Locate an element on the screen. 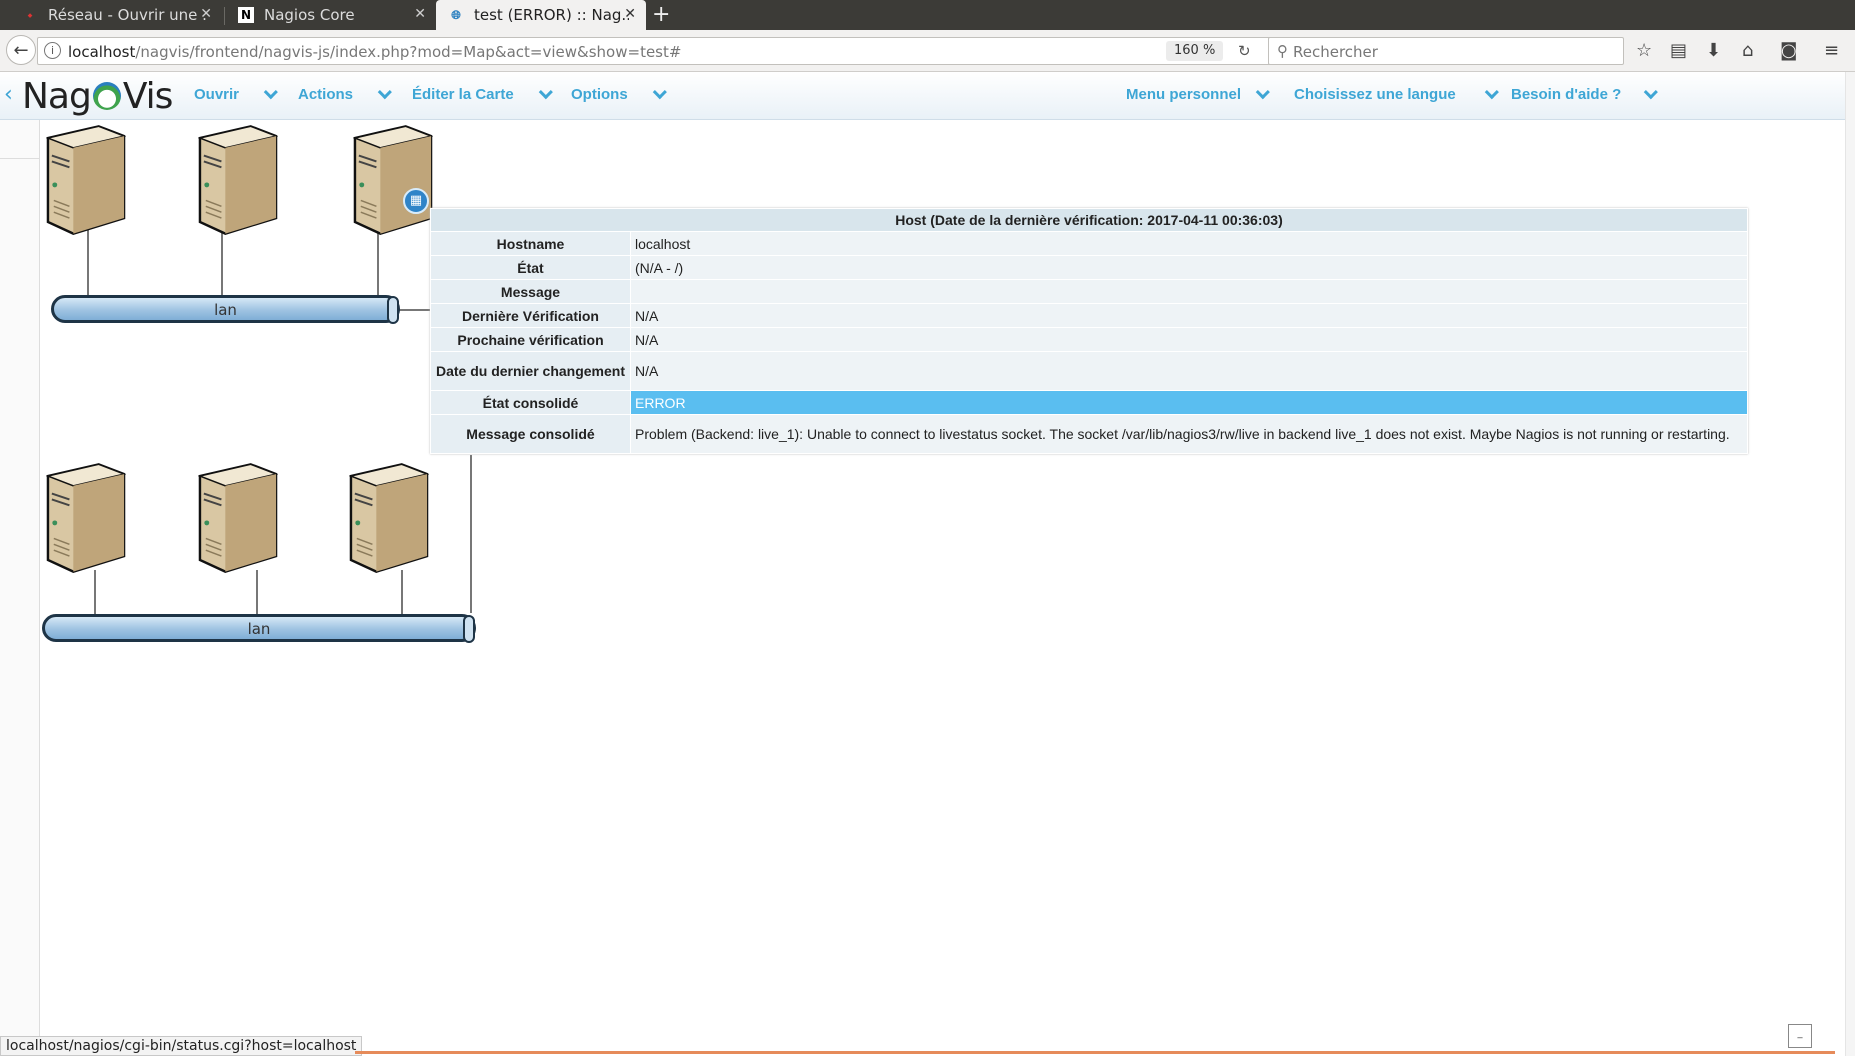 The width and height of the screenshot is (1855, 1056). menu-label: Besoin d'aide ? is located at coordinates (1566, 94).